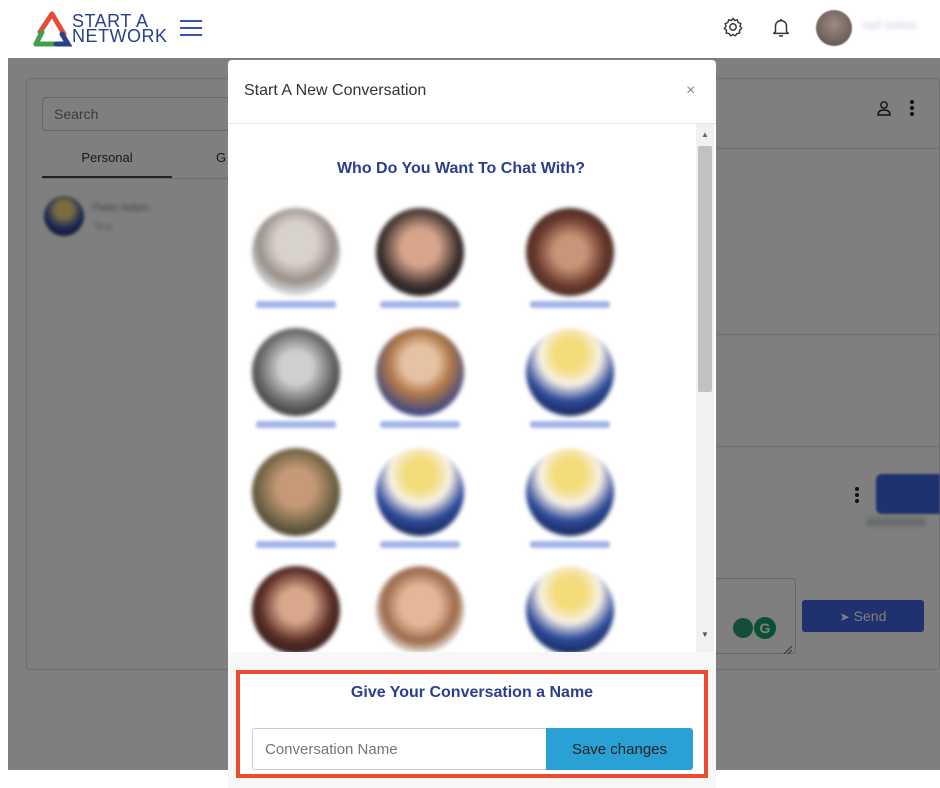 The image size is (940, 788). I want to click on logo: START A NETWORK, so click(102, 30).